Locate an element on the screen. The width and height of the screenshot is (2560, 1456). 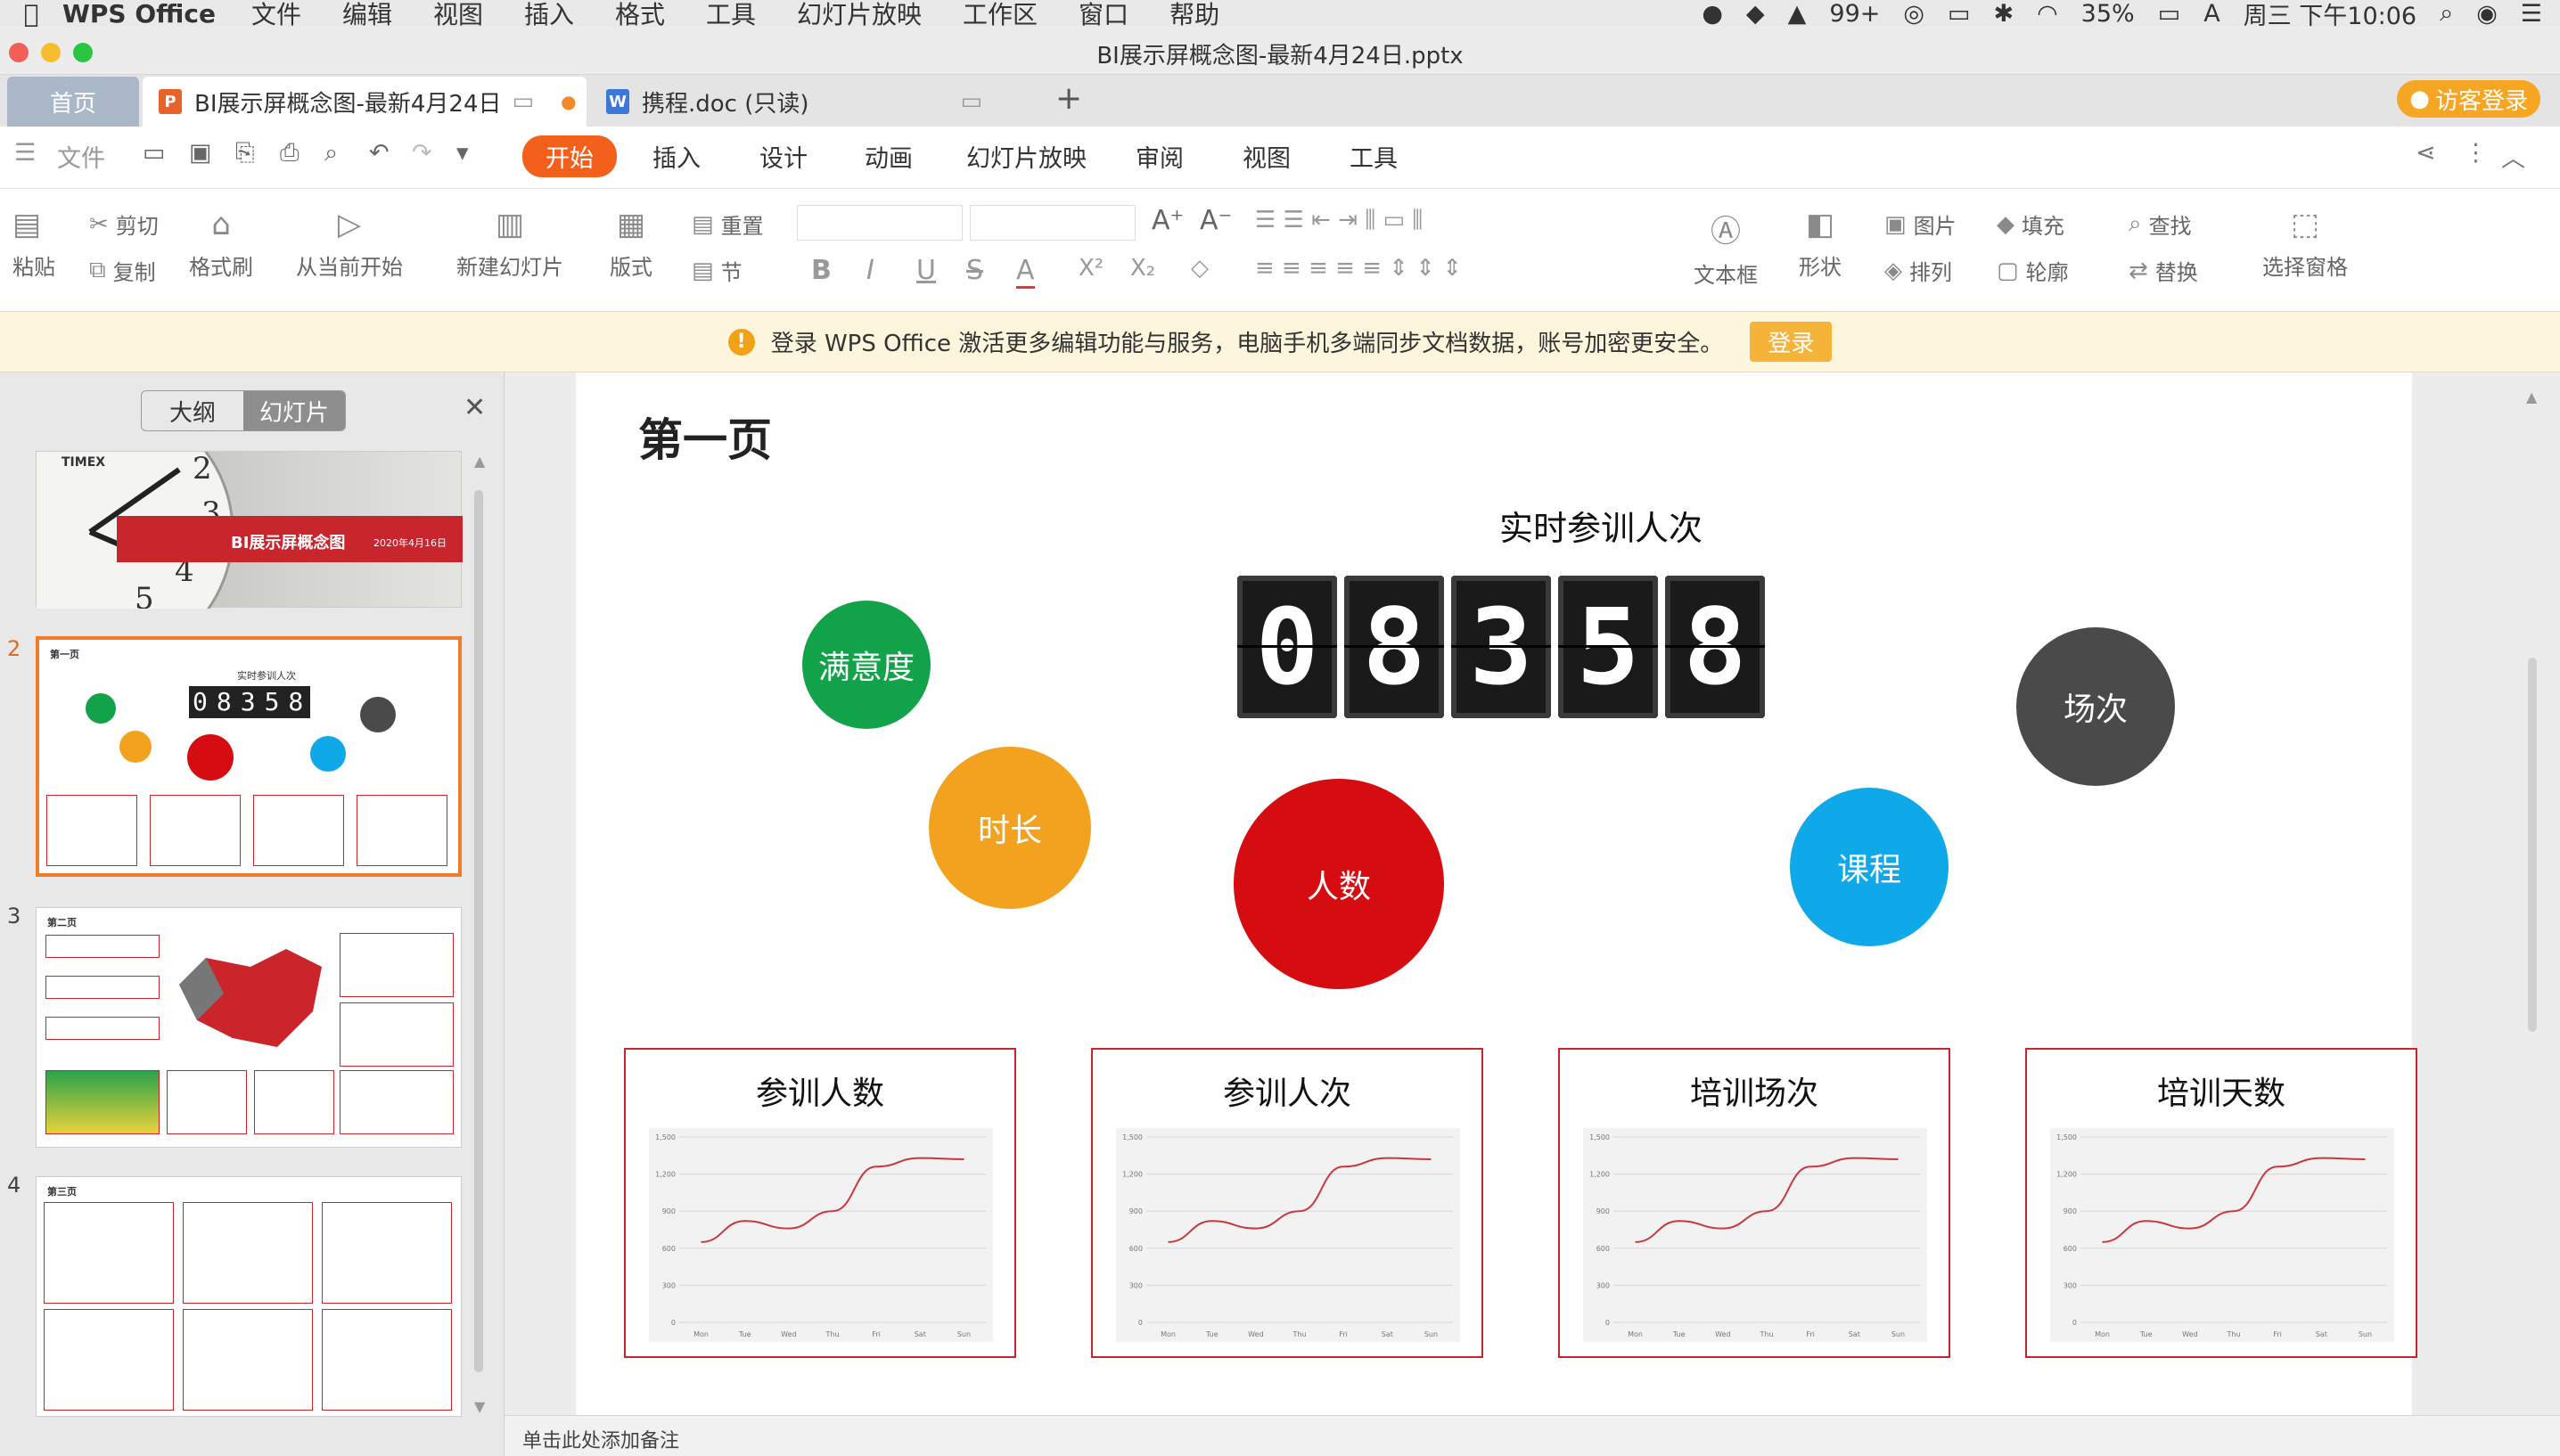
slide-title: 第一页 is located at coordinates (705, 437).